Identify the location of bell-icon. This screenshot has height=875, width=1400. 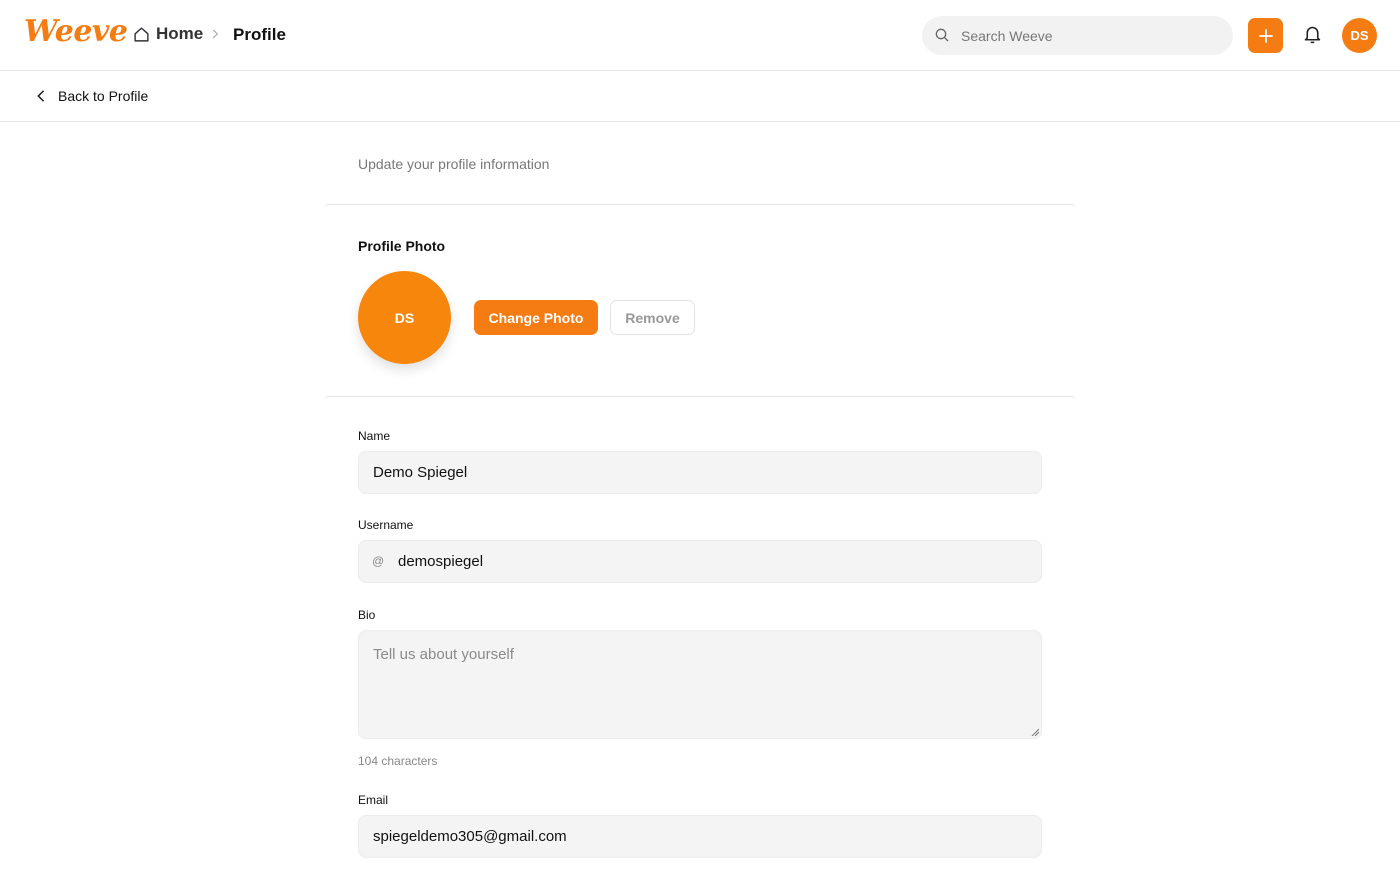
(1312, 34).